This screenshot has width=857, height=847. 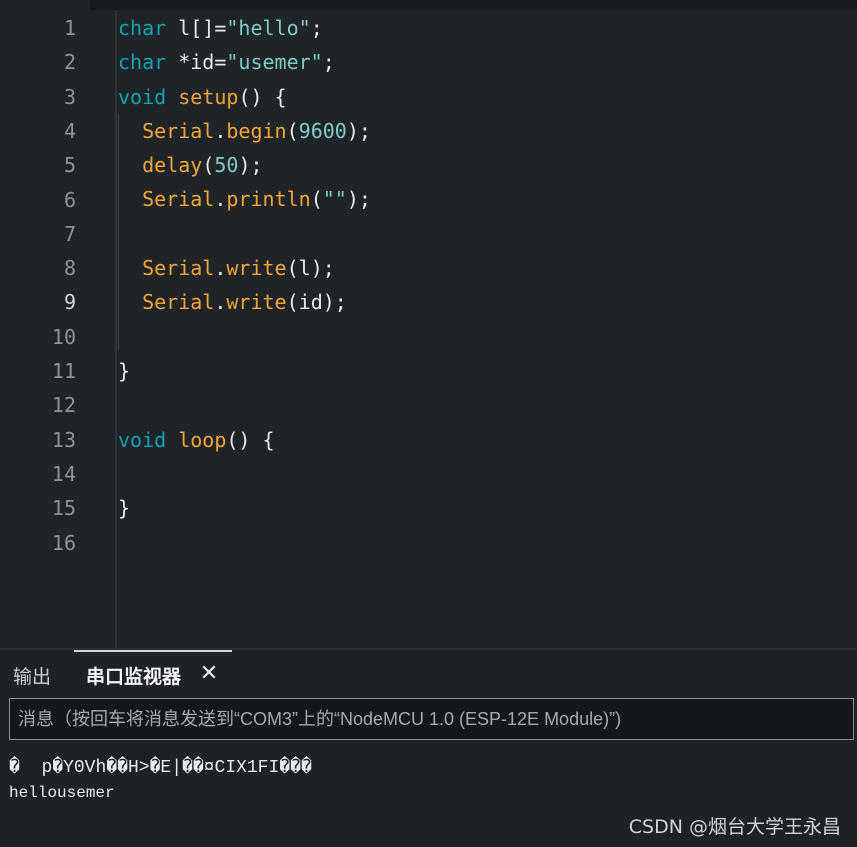 I want to click on code-line: char l[]="hello";, so click(x=244, y=28).